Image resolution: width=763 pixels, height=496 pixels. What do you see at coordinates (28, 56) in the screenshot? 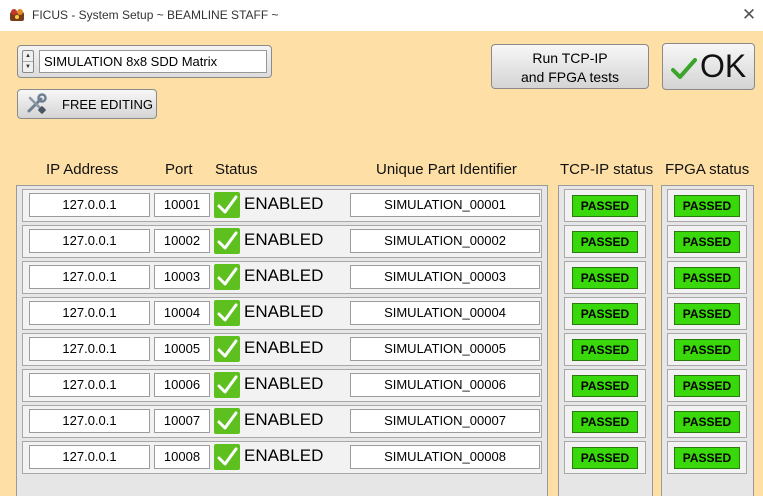
I see `spin-up-icon: ▲` at bounding box center [28, 56].